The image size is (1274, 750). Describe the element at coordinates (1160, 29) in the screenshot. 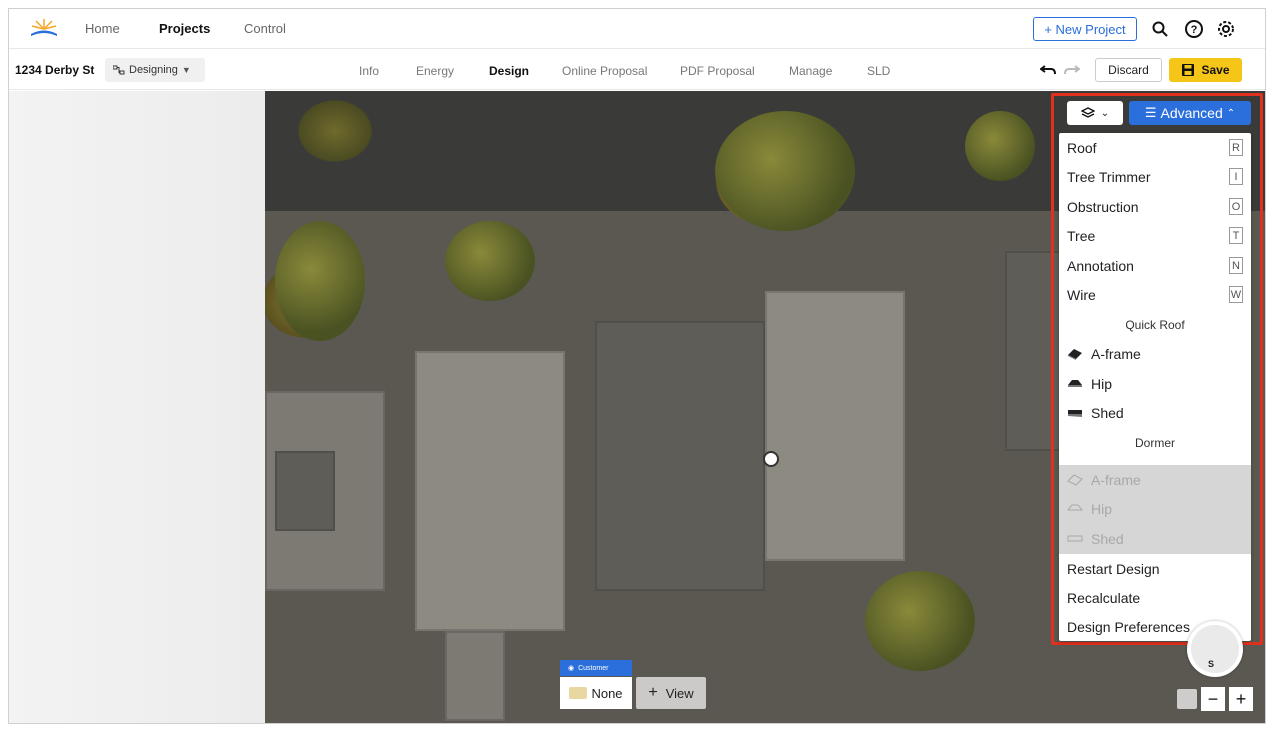

I see `search-icon` at that location.